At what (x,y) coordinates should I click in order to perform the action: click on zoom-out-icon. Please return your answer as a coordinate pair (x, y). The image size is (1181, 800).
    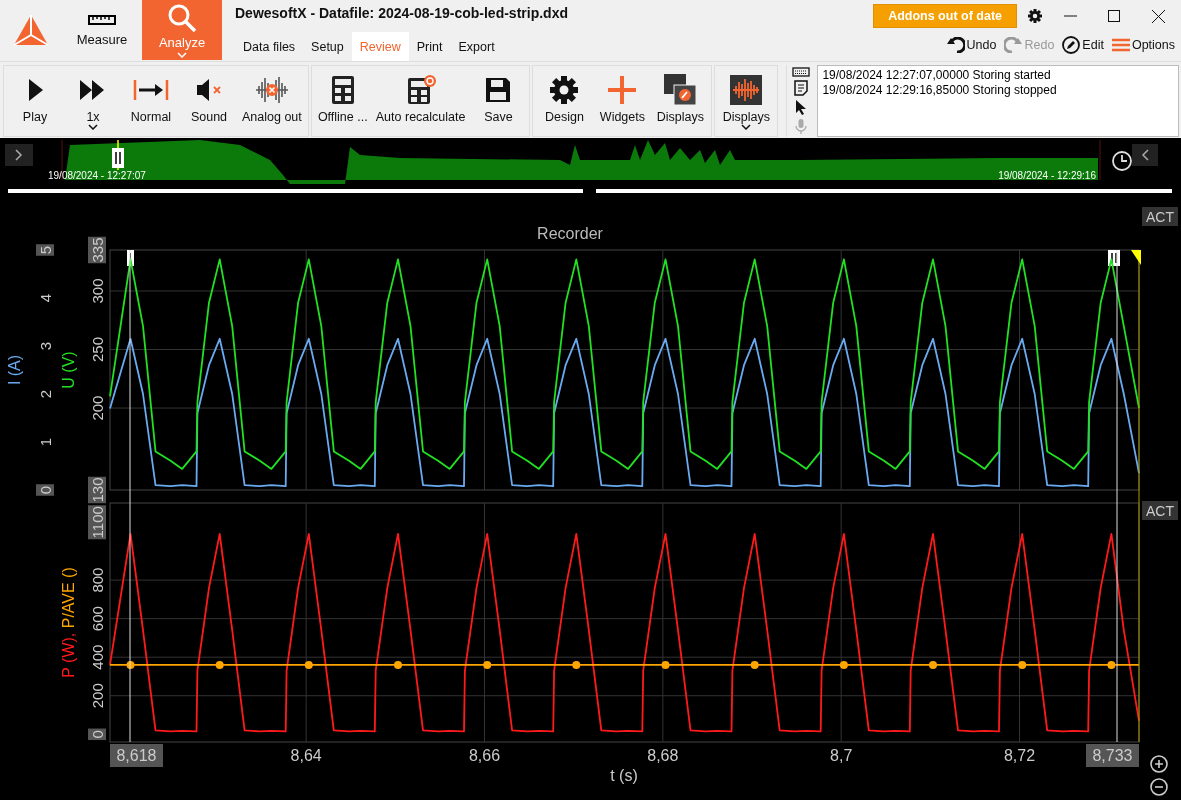
    Looking at the image, I should click on (1159, 787).